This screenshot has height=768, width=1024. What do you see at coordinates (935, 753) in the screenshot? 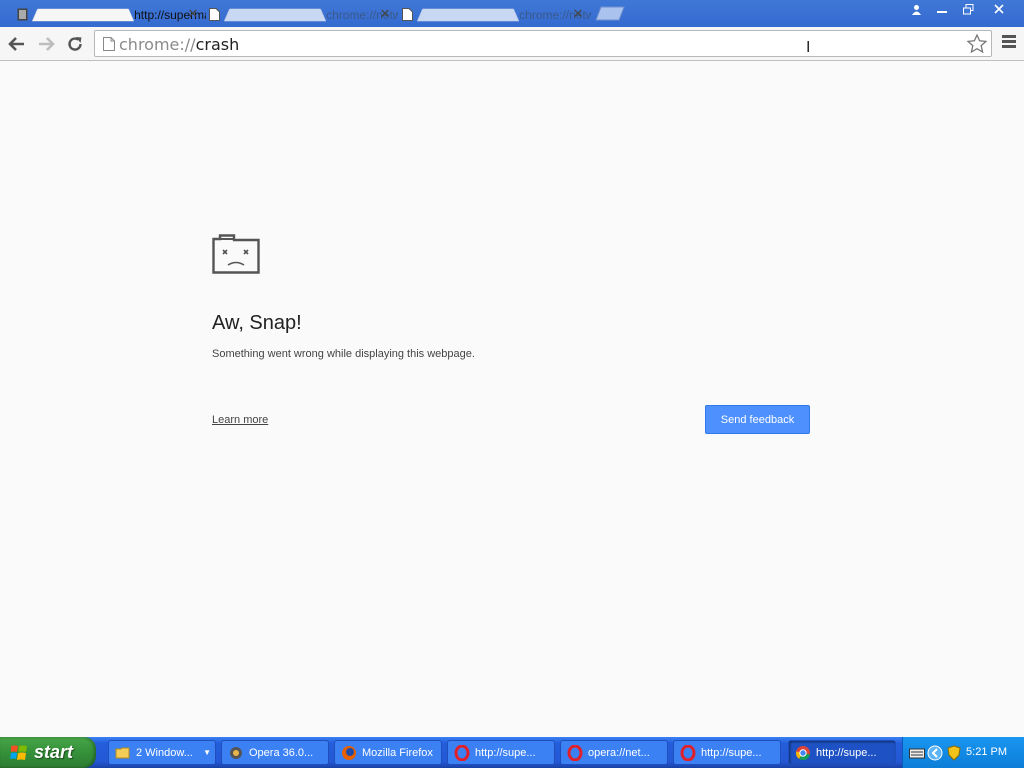
I see `chevron-left-icon` at bounding box center [935, 753].